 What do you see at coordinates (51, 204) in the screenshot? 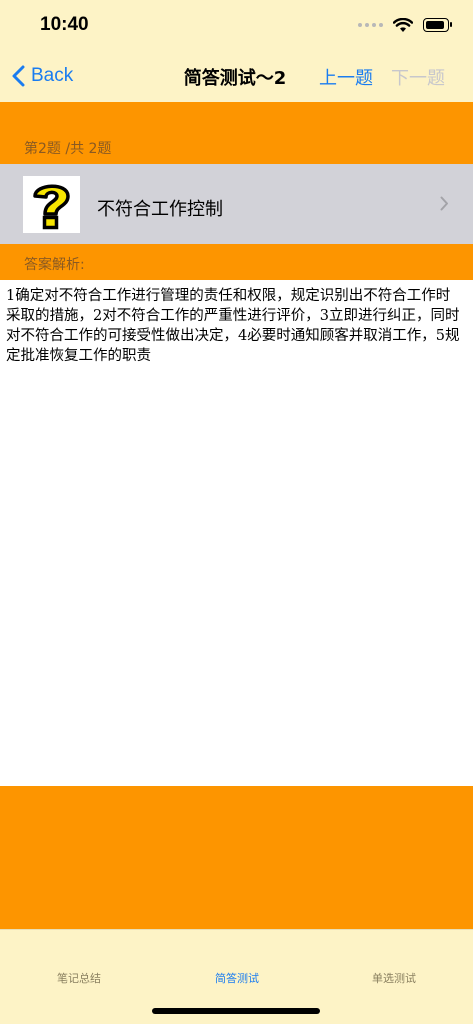
I see `question-mark-icon` at bounding box center [51, 204].